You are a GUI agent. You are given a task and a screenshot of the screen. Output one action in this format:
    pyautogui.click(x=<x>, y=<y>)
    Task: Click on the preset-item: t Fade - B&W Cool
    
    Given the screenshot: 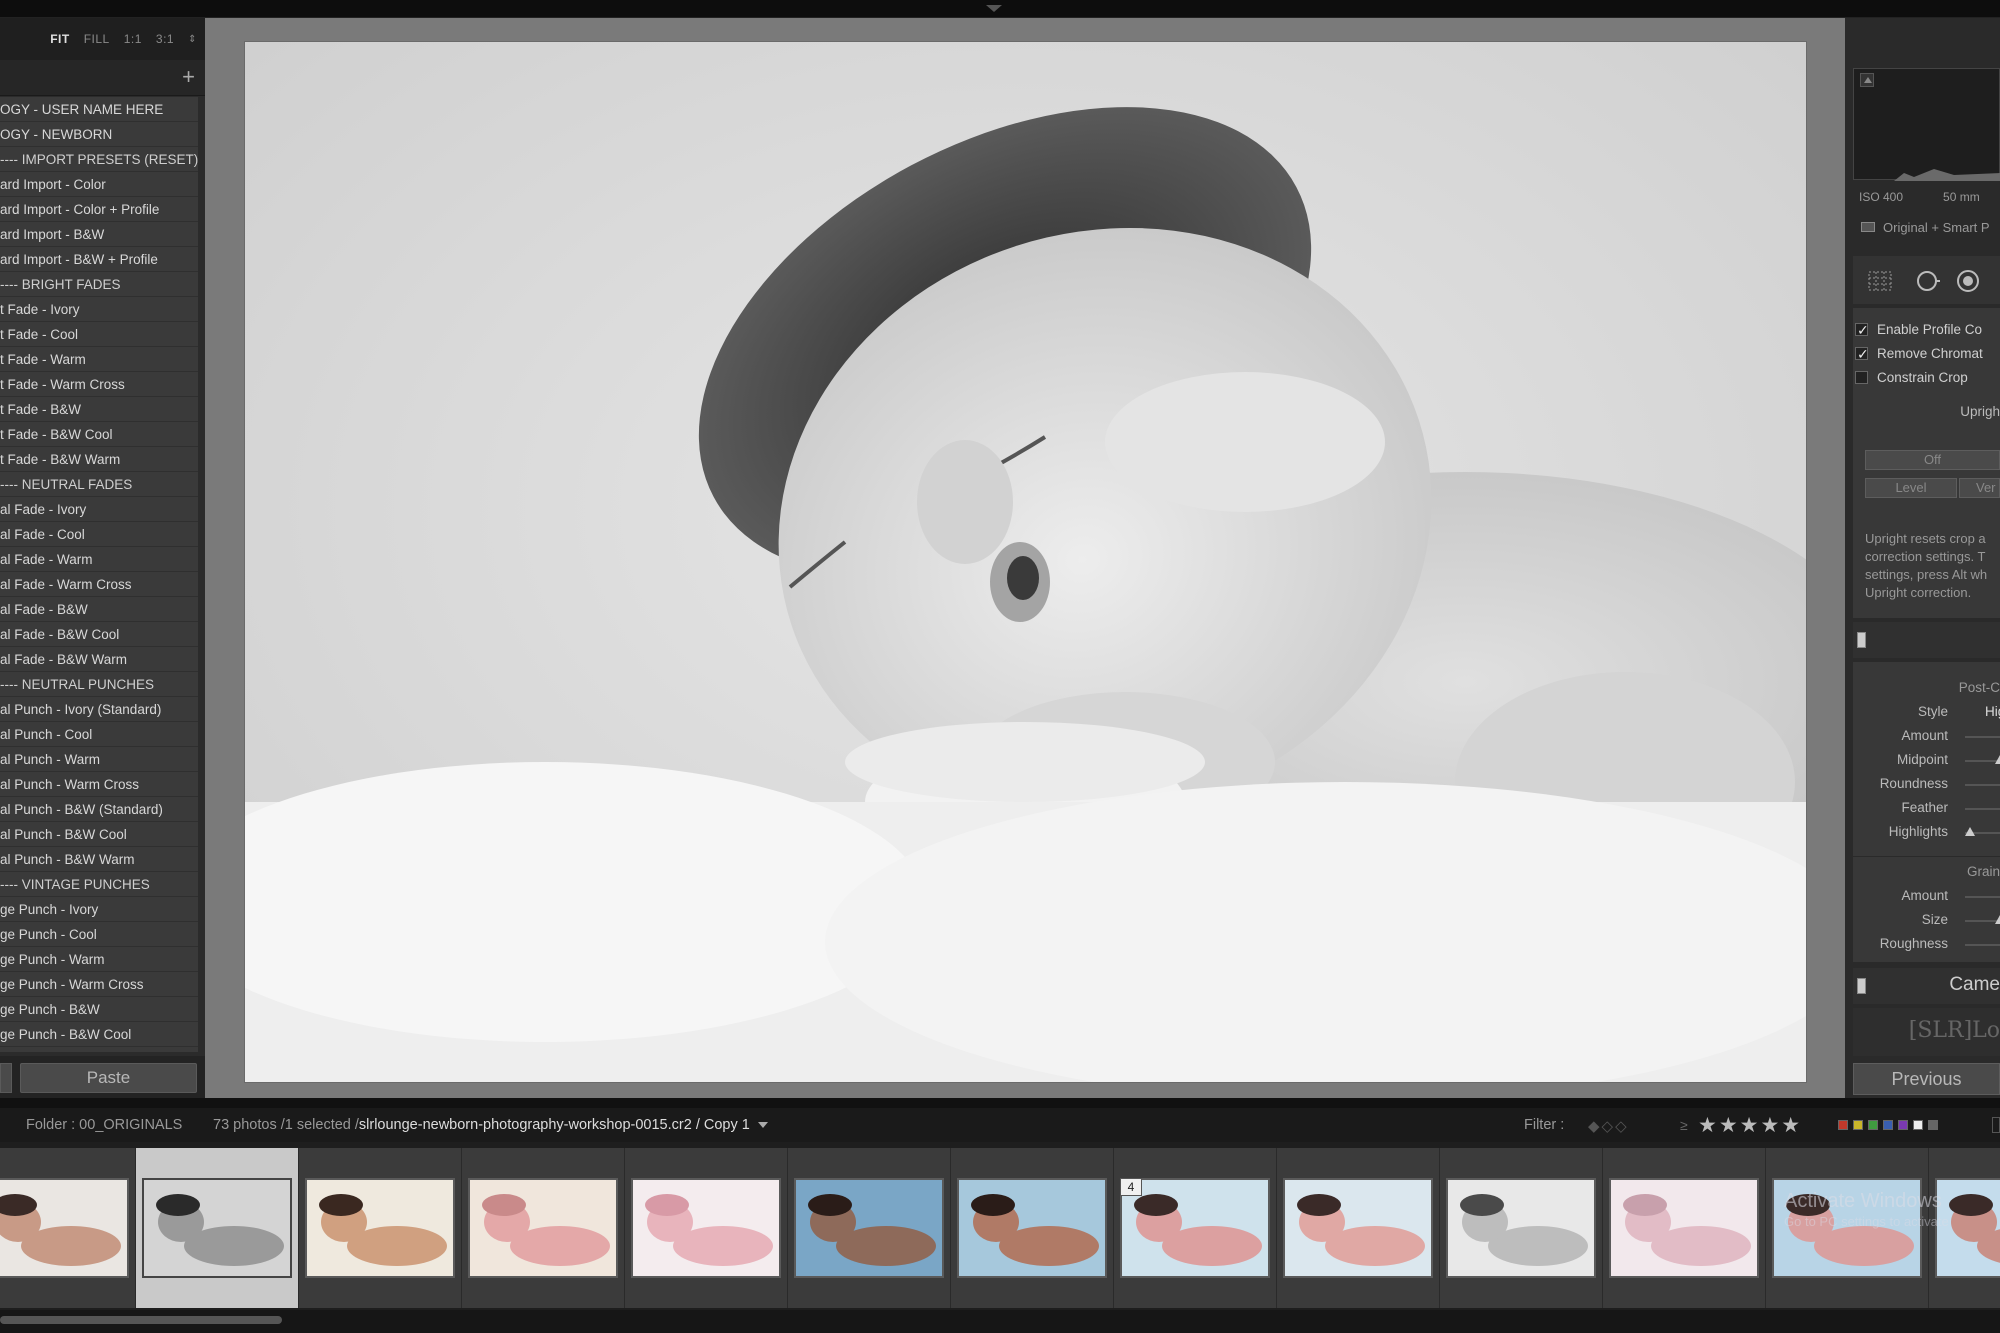 What is the action you would take?
    pyautogui.click(x=99, y=434)
    